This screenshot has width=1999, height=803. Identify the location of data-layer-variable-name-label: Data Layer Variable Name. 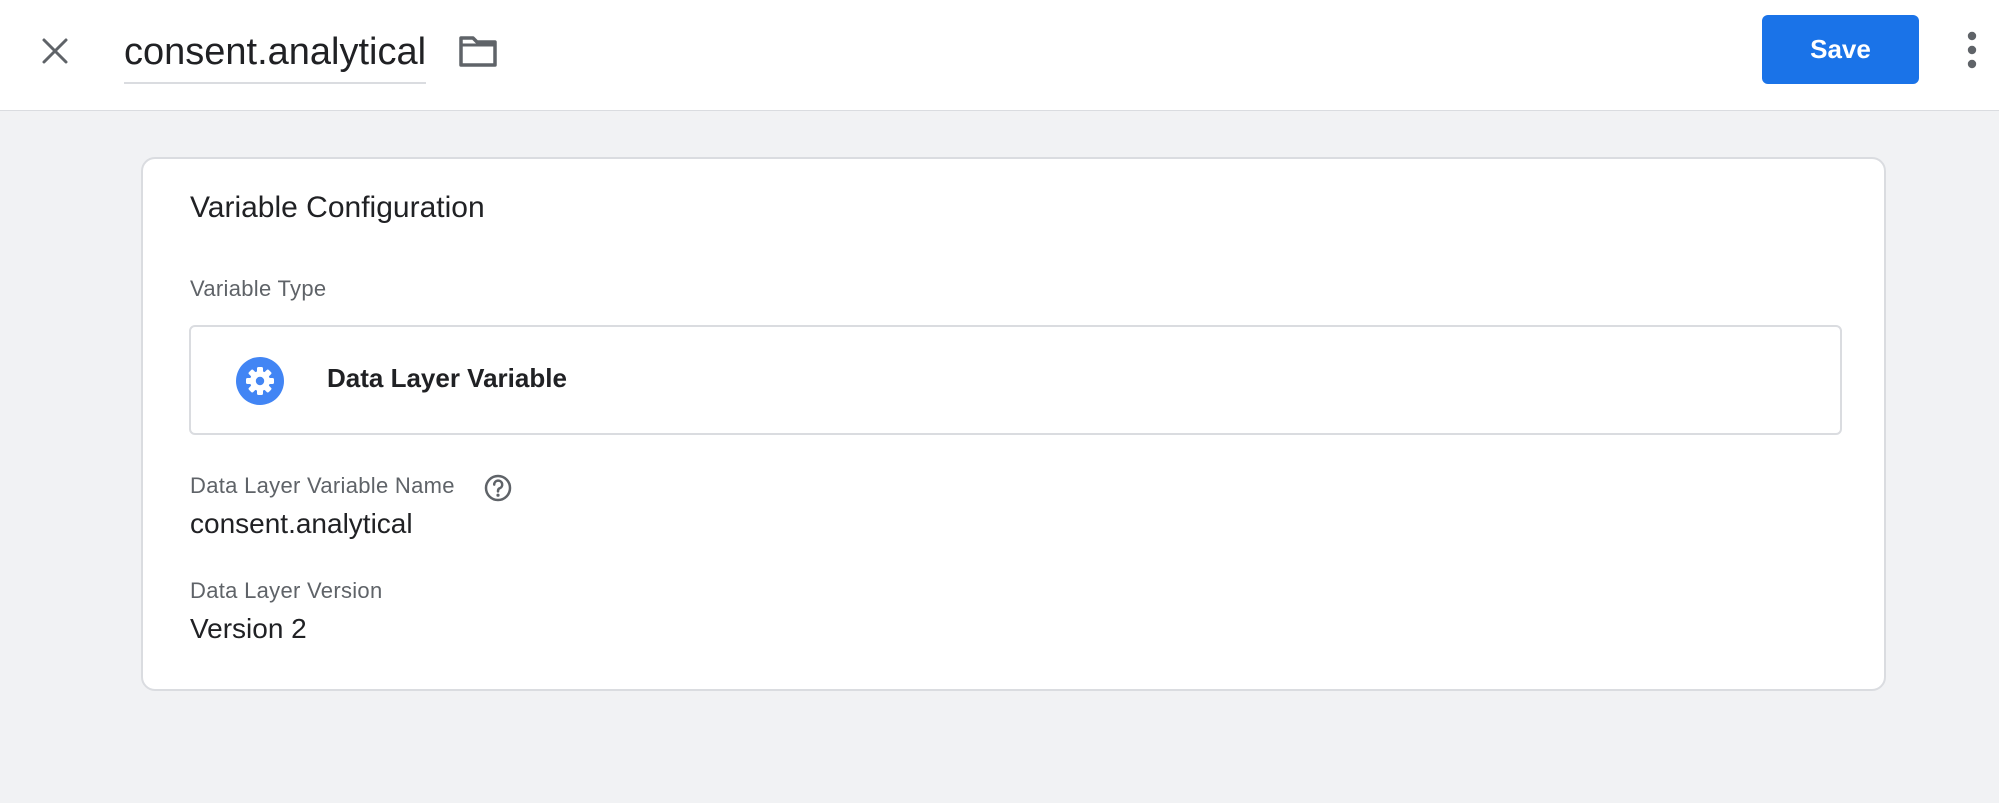
(322, 485).